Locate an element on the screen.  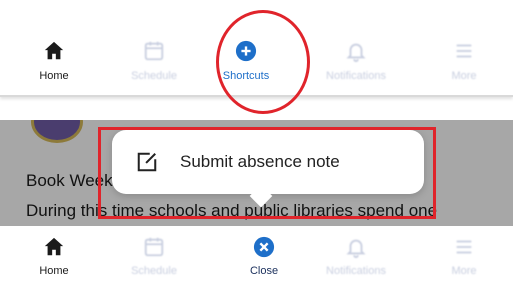
bottom-tab-notifications-label: Notifications is located at coordinates (356, 271).